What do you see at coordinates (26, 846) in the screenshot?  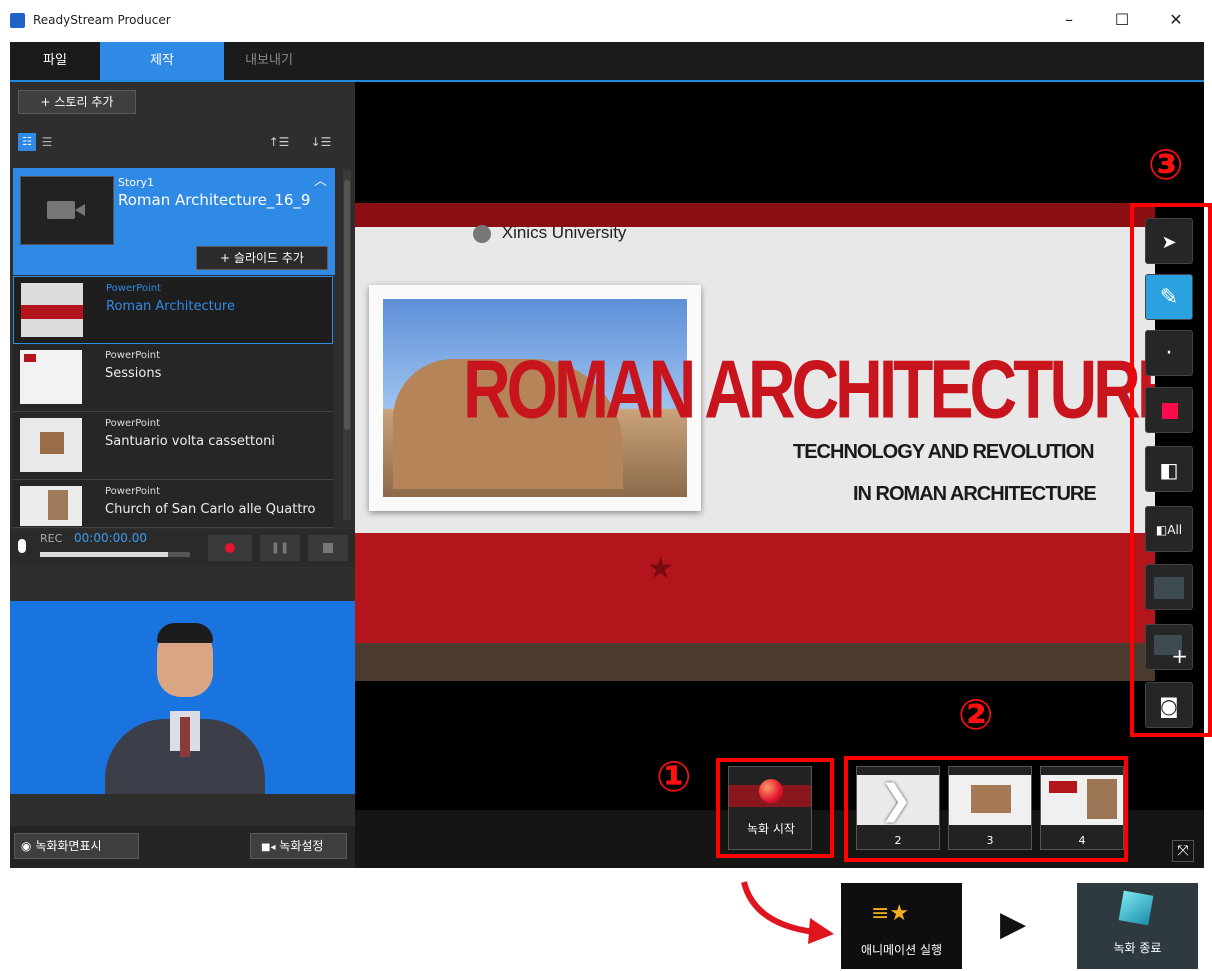 I see `eye-icon: ◉` at bounding box center [26, 846].